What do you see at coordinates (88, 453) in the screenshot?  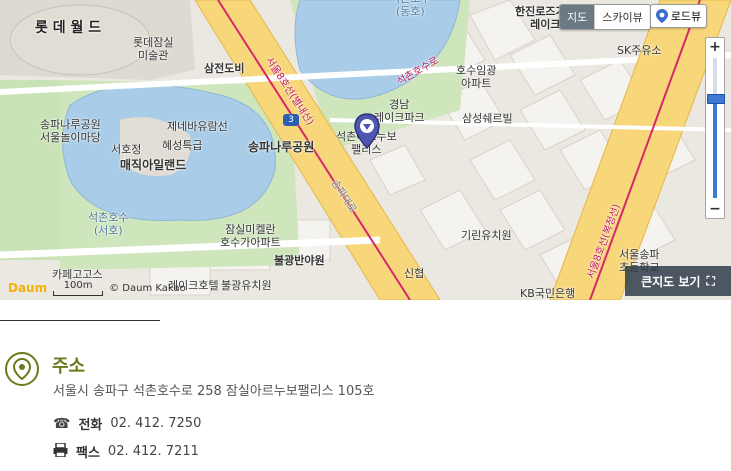 I see `fax-label: 팩스` at bounding box center [88, 453].